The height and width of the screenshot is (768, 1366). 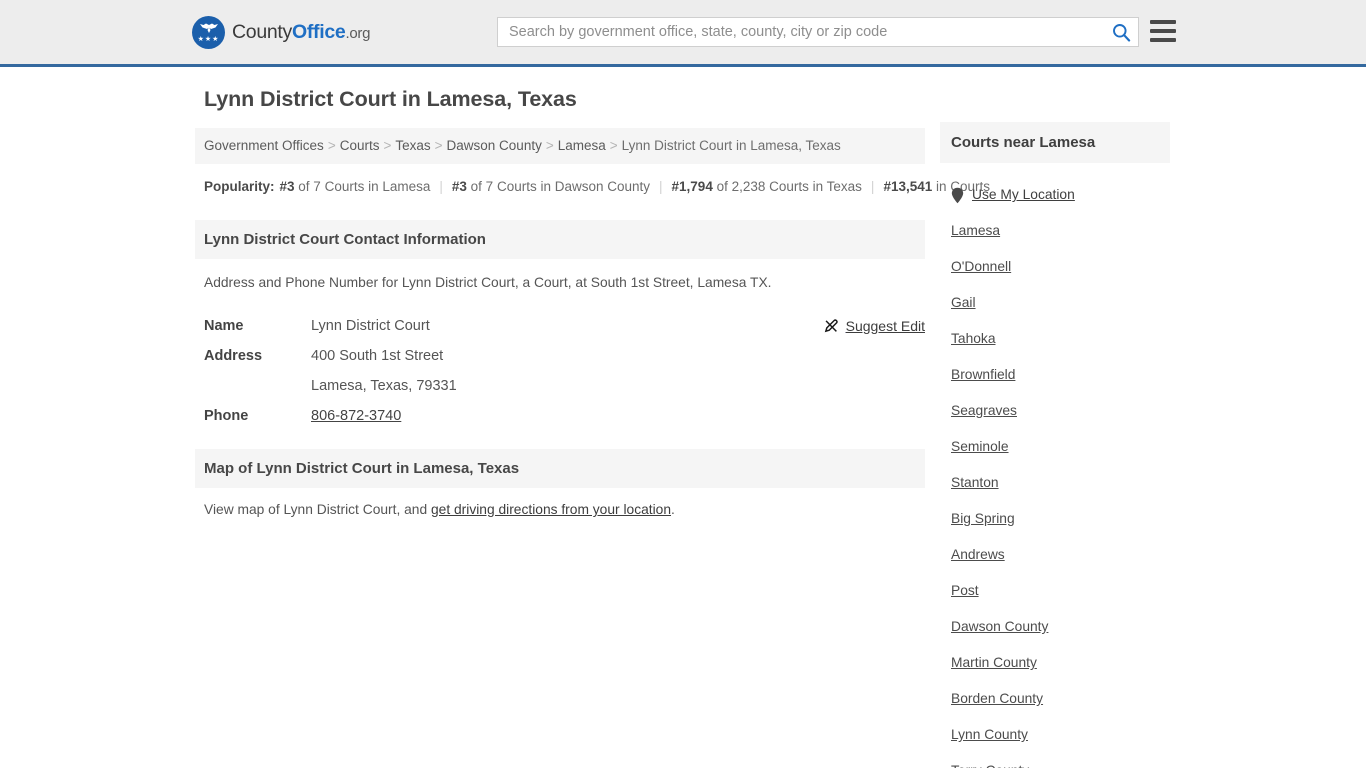 I want to click on contact-row-value: 806-872-3740, so click(x=356, y=416).